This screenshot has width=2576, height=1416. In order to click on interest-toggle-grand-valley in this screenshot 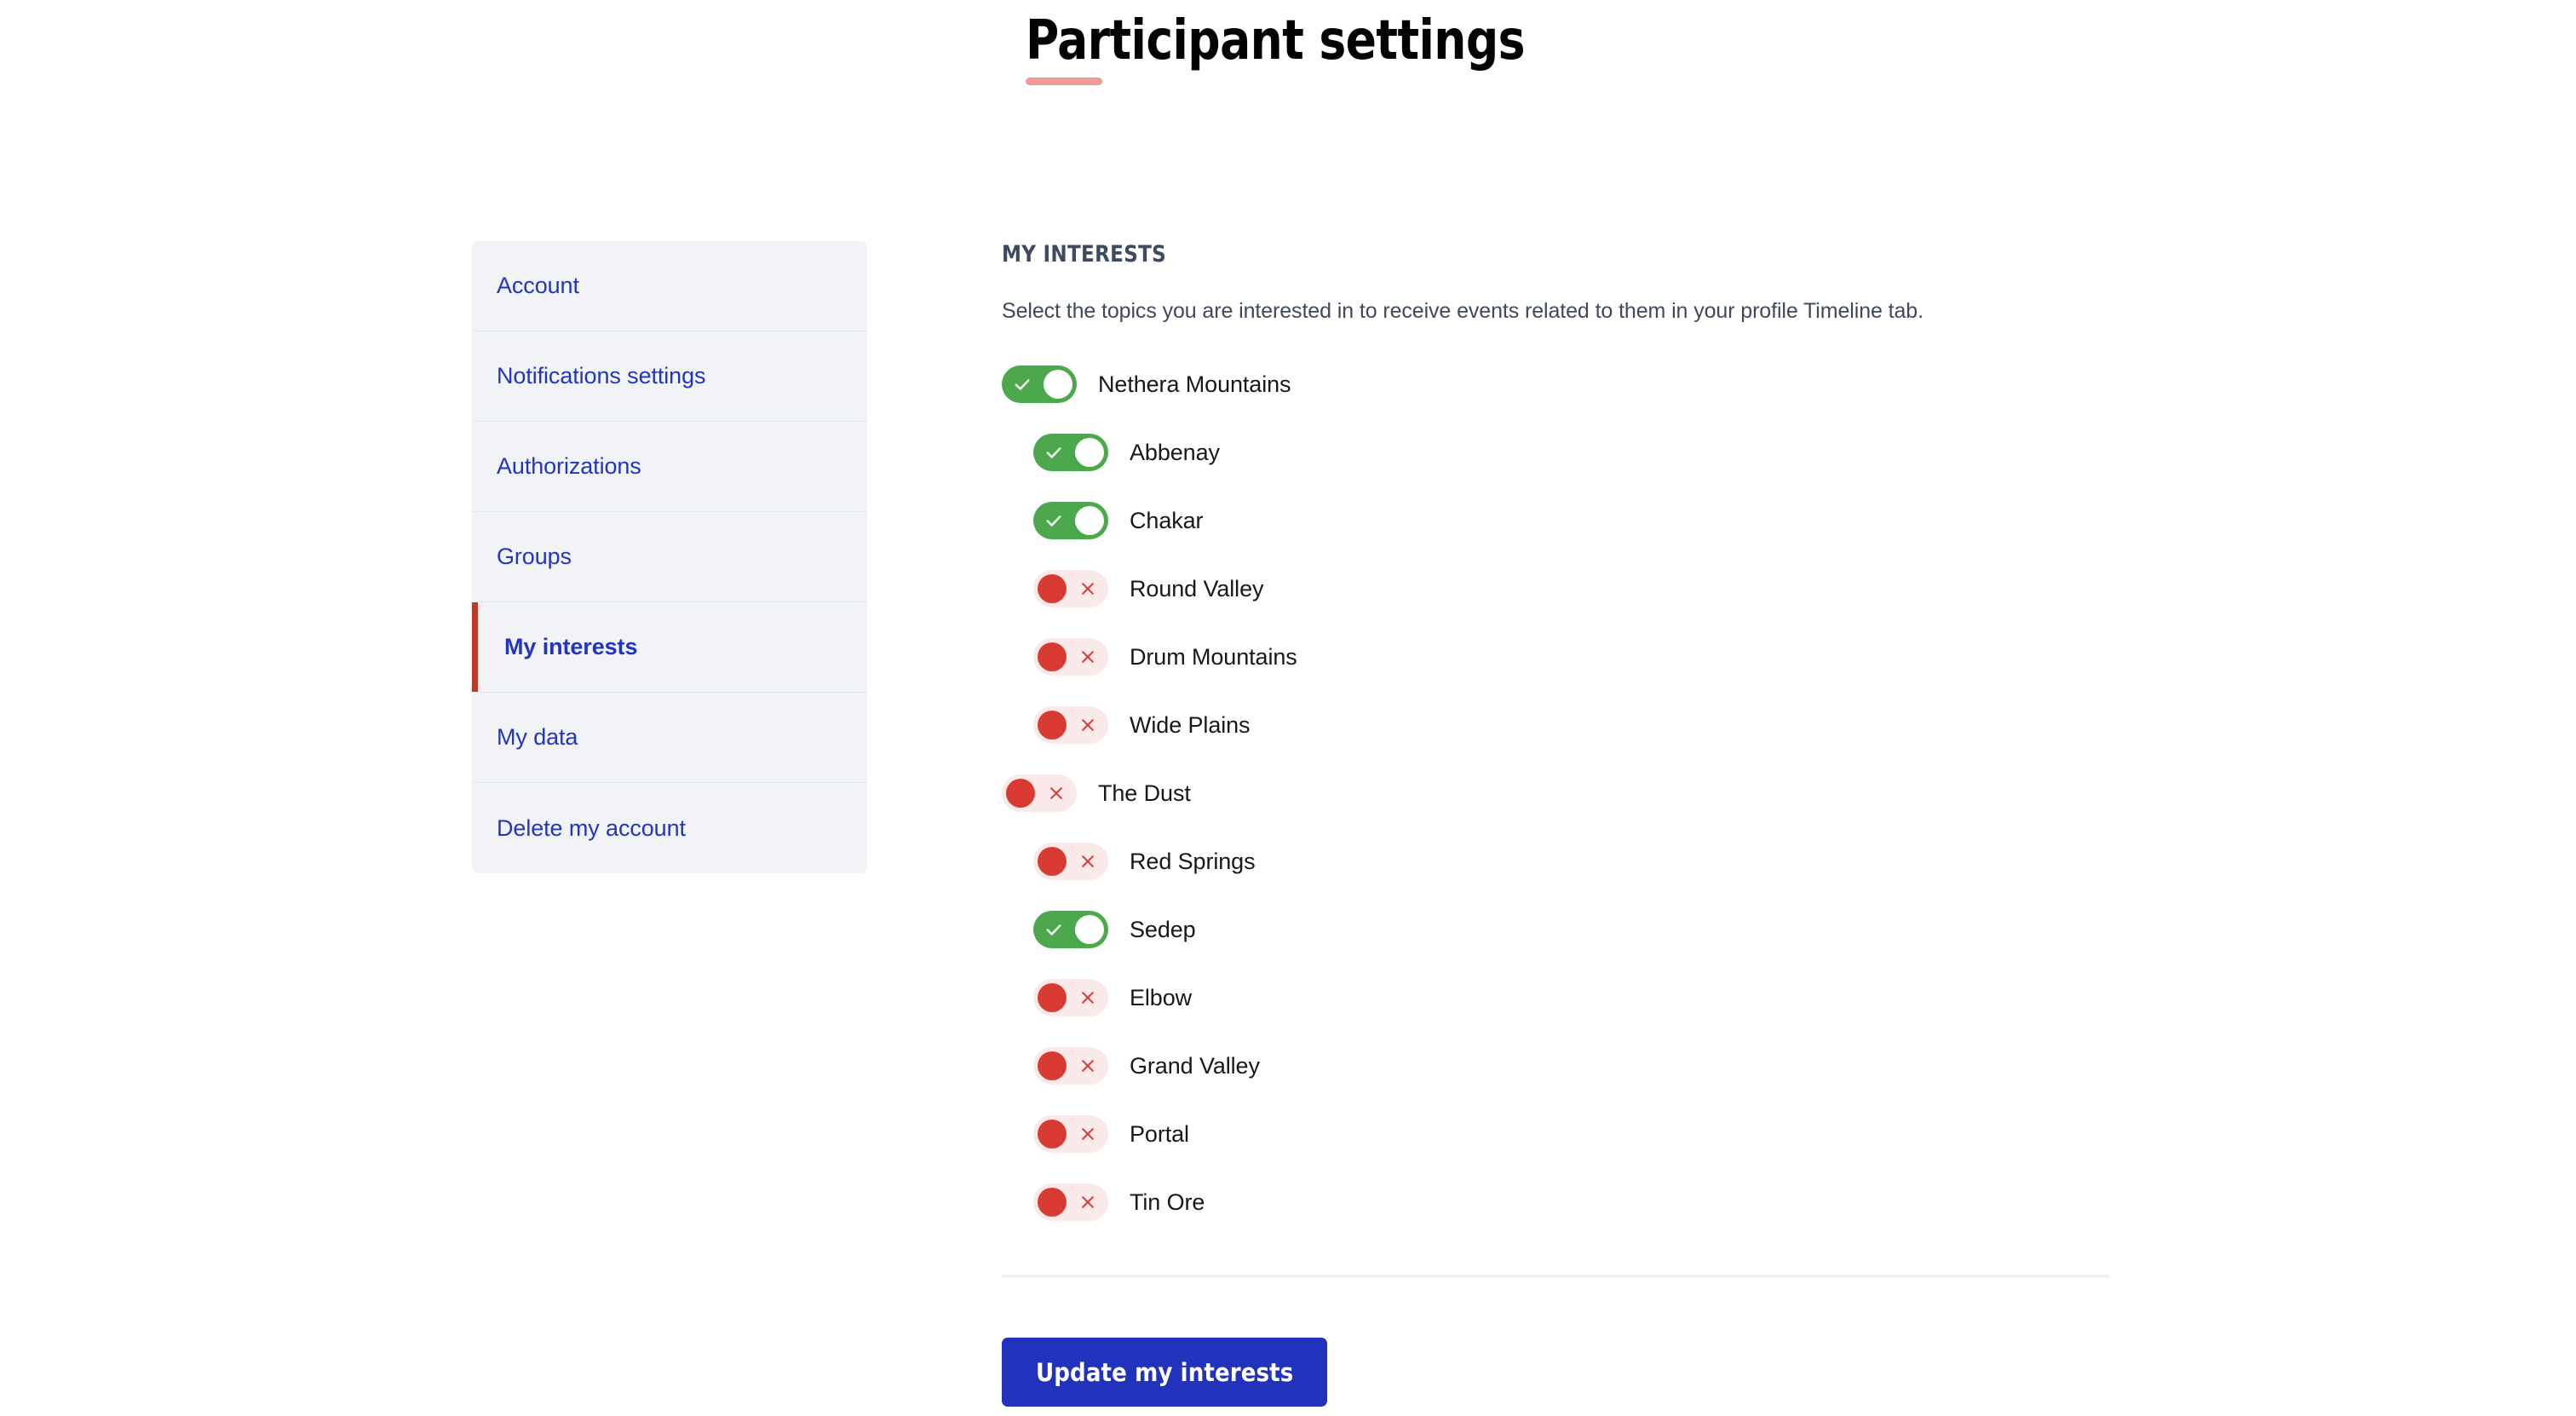, I will do `click(1071, 1066)`.